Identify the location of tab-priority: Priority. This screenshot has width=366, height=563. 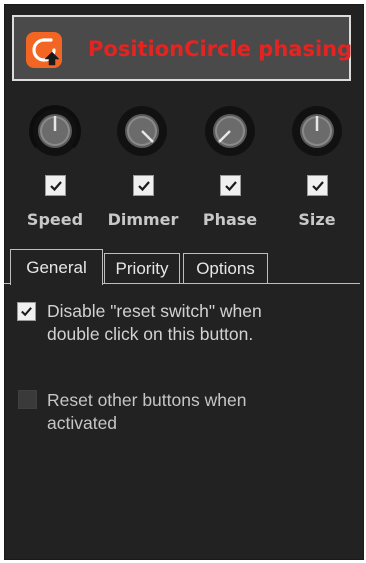
(142, 268).